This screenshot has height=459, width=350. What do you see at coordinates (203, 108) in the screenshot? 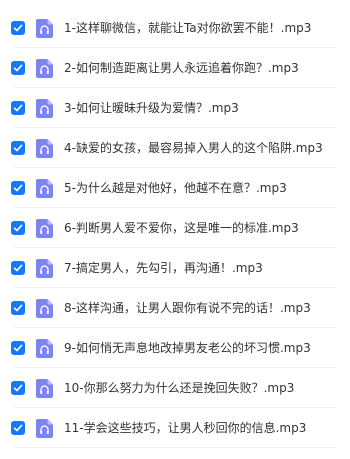
I see `file-name: 3-如何让暧昧升级为爱情？.mp3` at bounding box center [203, 108].